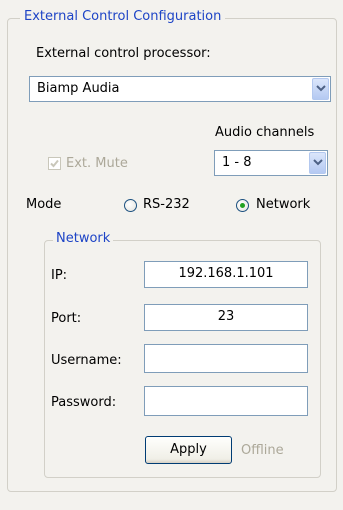  I want to click on ext-mute-checkbox, so click(54, 163).